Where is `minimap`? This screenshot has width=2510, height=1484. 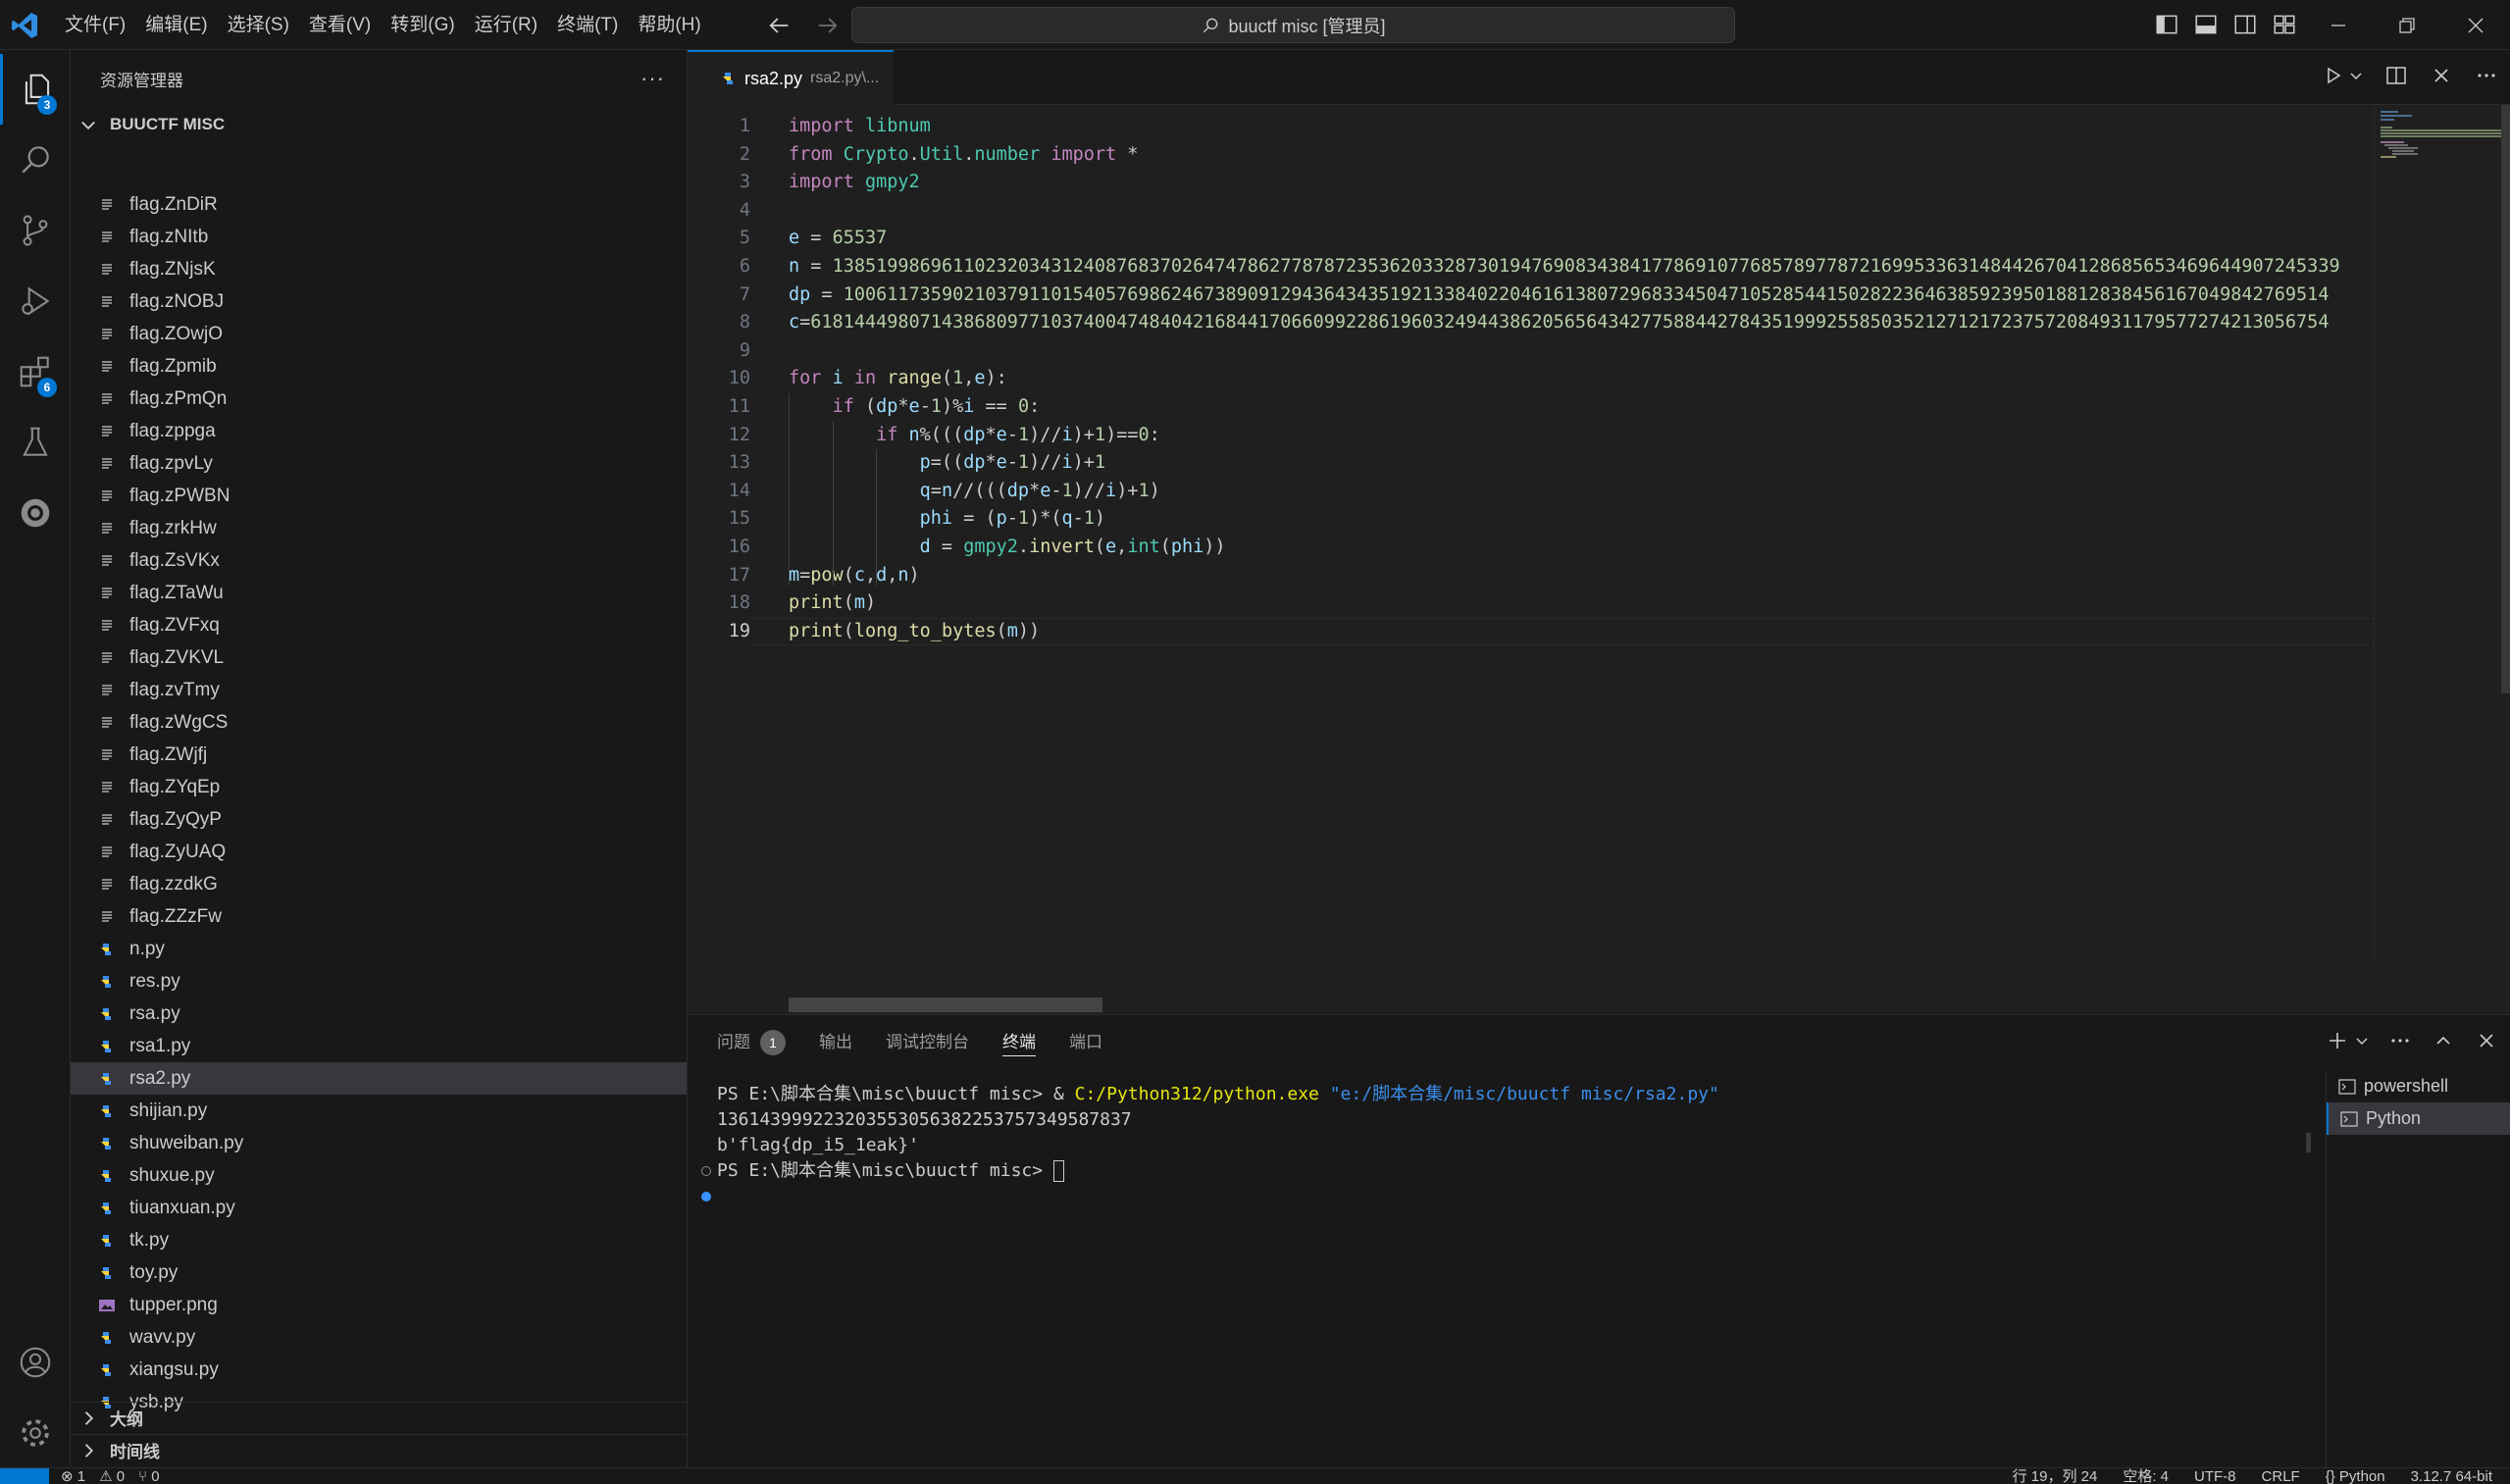
minimap is located at coordinates (2438, 531).